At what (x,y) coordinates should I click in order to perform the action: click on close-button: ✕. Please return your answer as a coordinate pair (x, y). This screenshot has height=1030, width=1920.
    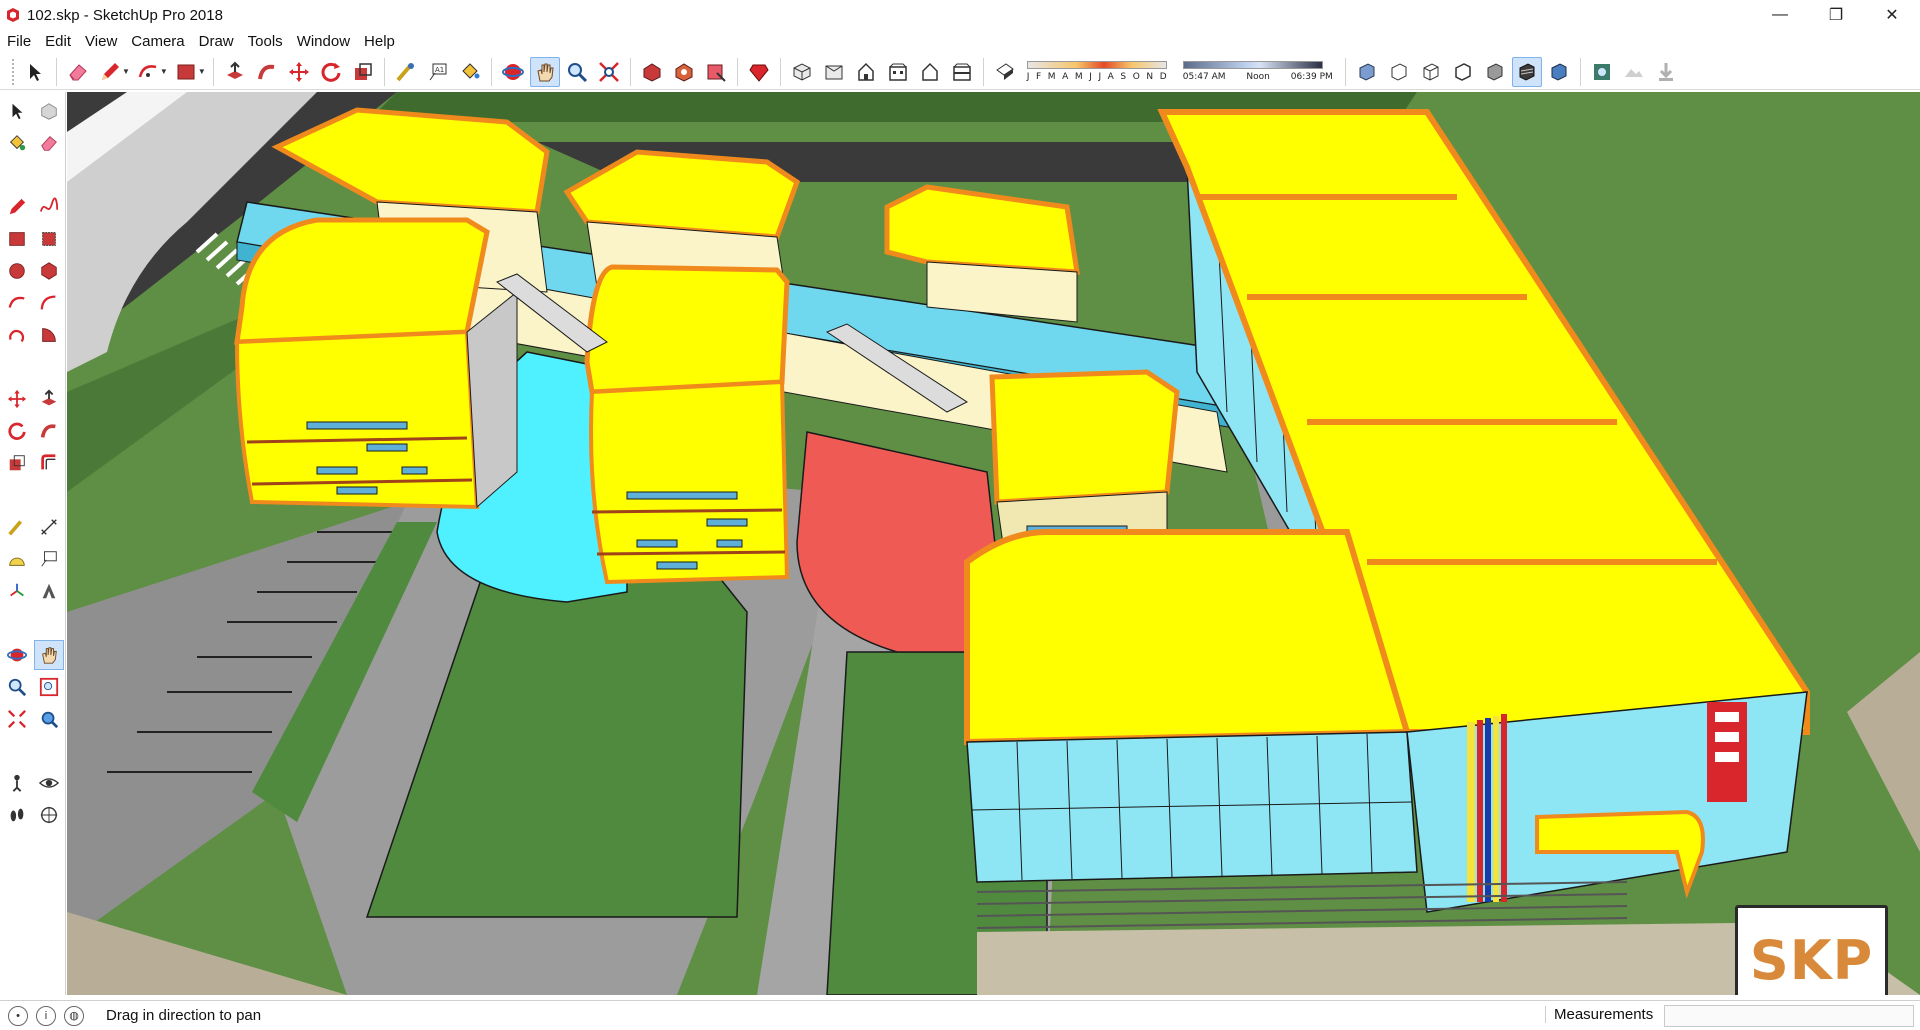
    Looking at the image, I should click on (1892, 15).